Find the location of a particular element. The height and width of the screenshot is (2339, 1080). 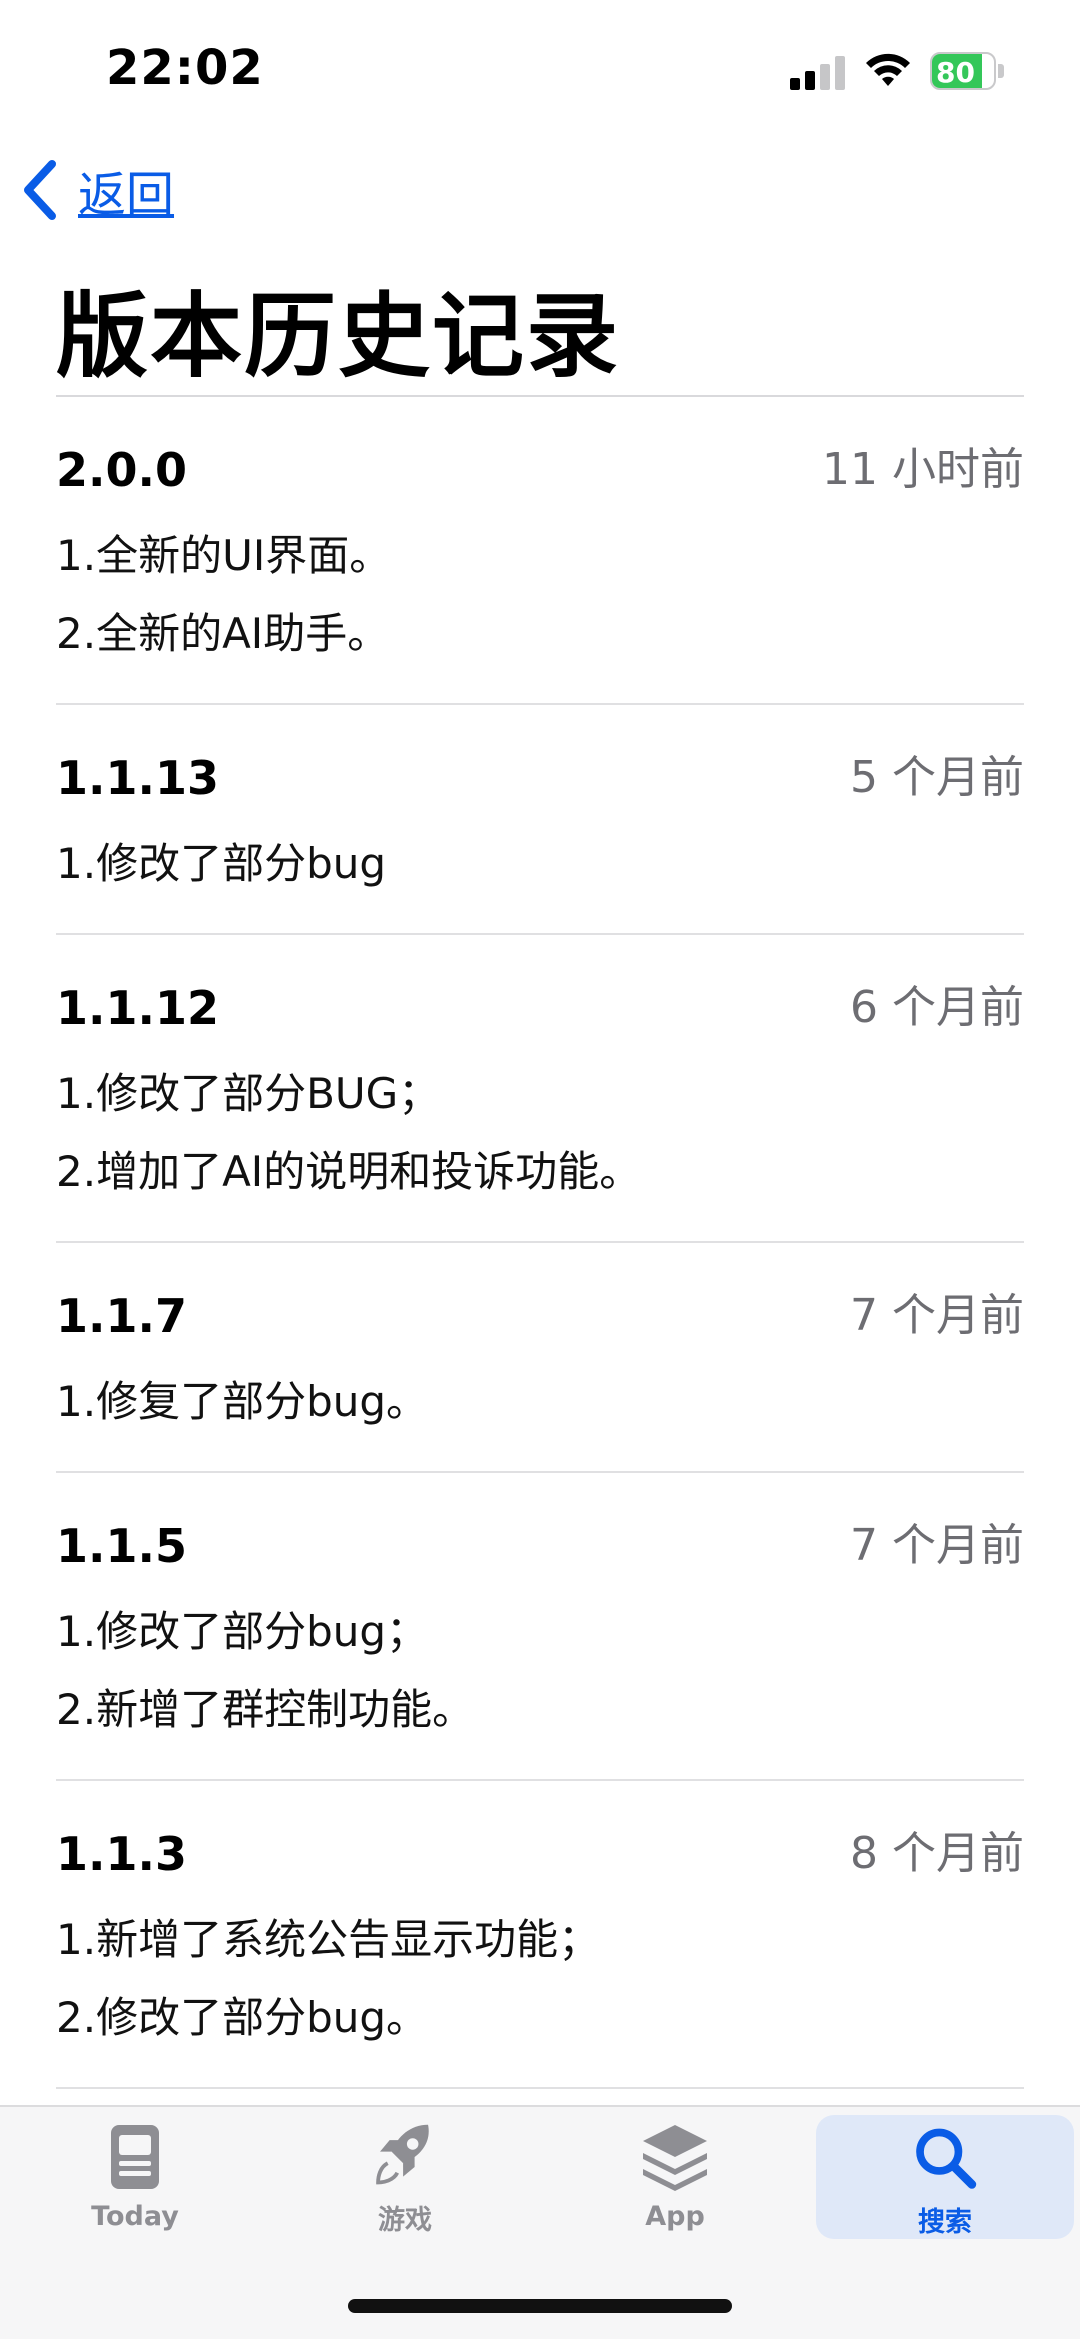

tab-today: Today is located at coordinates (135, 2172).